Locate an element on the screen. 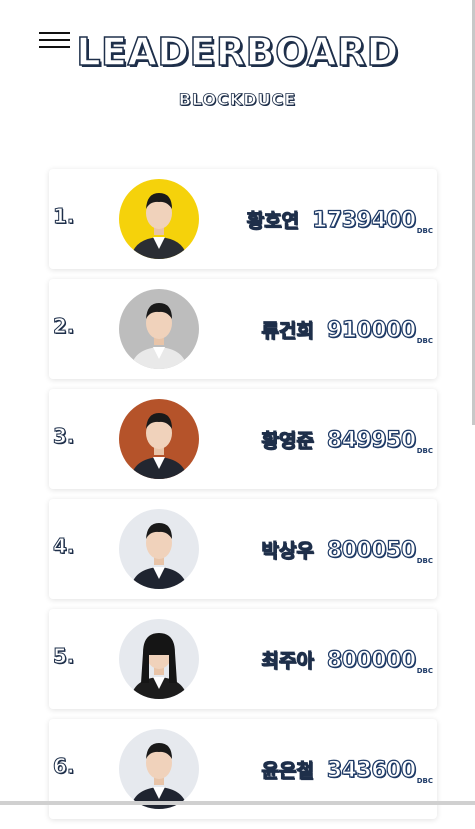 The image size is (475, 829). player-score: 800050 is located at coordinates (371, 550).